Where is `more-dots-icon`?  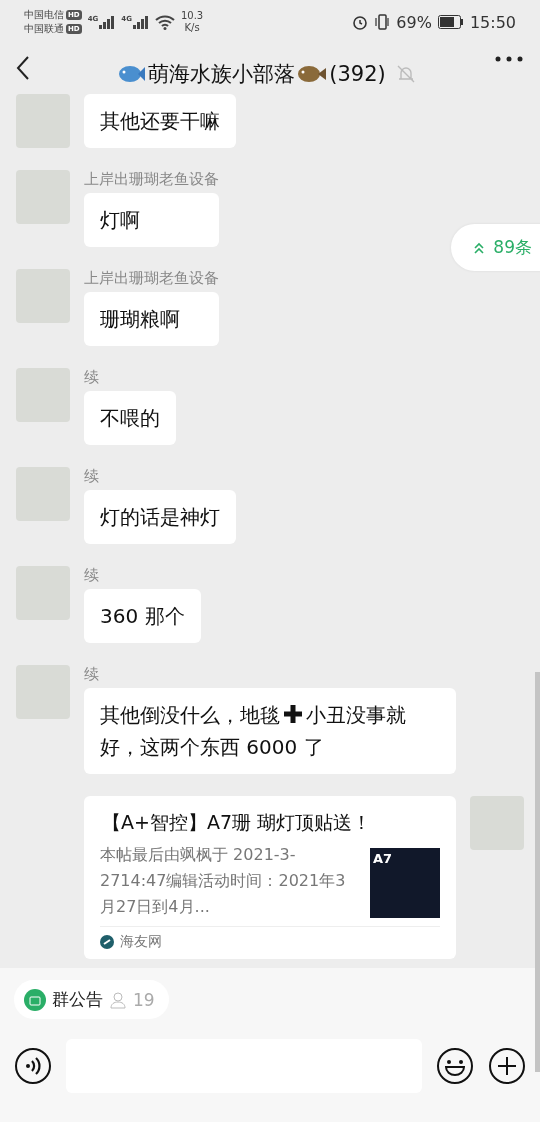
more-dots-icon is located at coordinates (509, 59).